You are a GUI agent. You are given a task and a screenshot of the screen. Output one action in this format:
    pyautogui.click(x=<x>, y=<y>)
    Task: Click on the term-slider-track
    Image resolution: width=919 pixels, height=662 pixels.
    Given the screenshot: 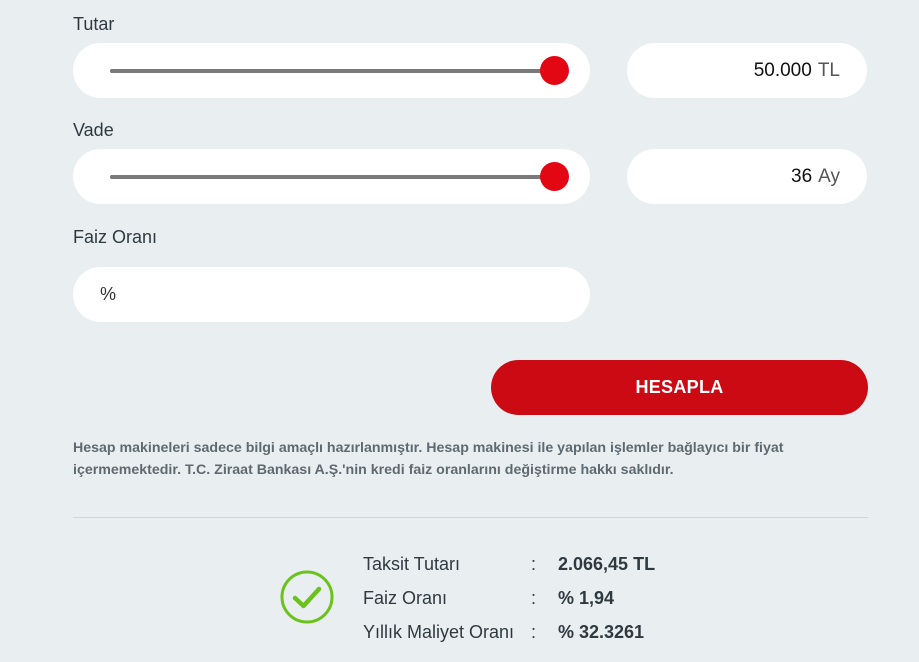 What is the action you would take?
    pyautogui.click(x=339, y=176)
    